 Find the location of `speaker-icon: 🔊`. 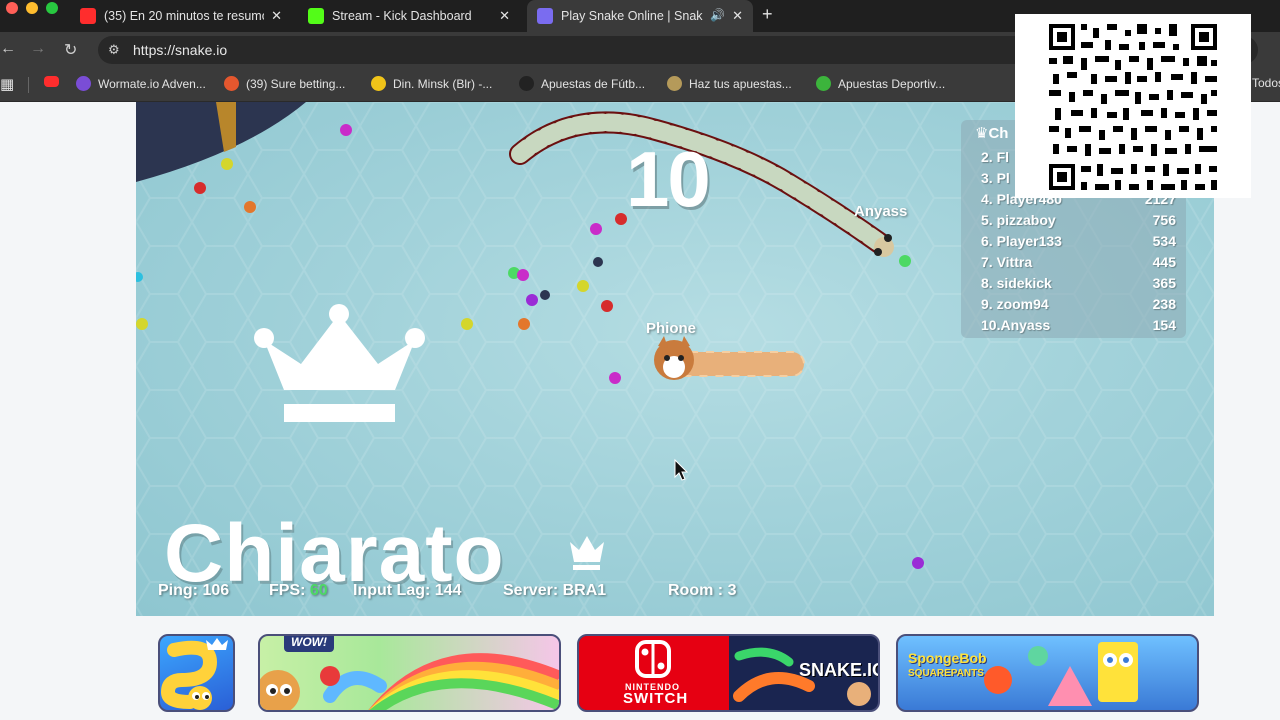

speaker-icon: 🔊 is located at coordinates (717, 15).